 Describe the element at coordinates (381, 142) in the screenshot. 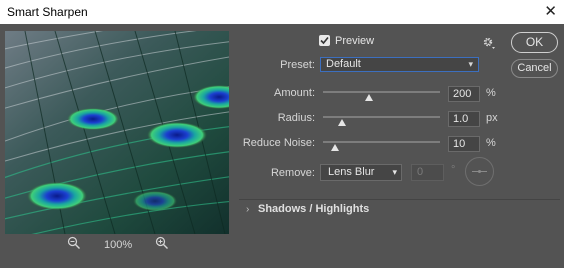

I see `reduce-noise-slider-track` at that location.